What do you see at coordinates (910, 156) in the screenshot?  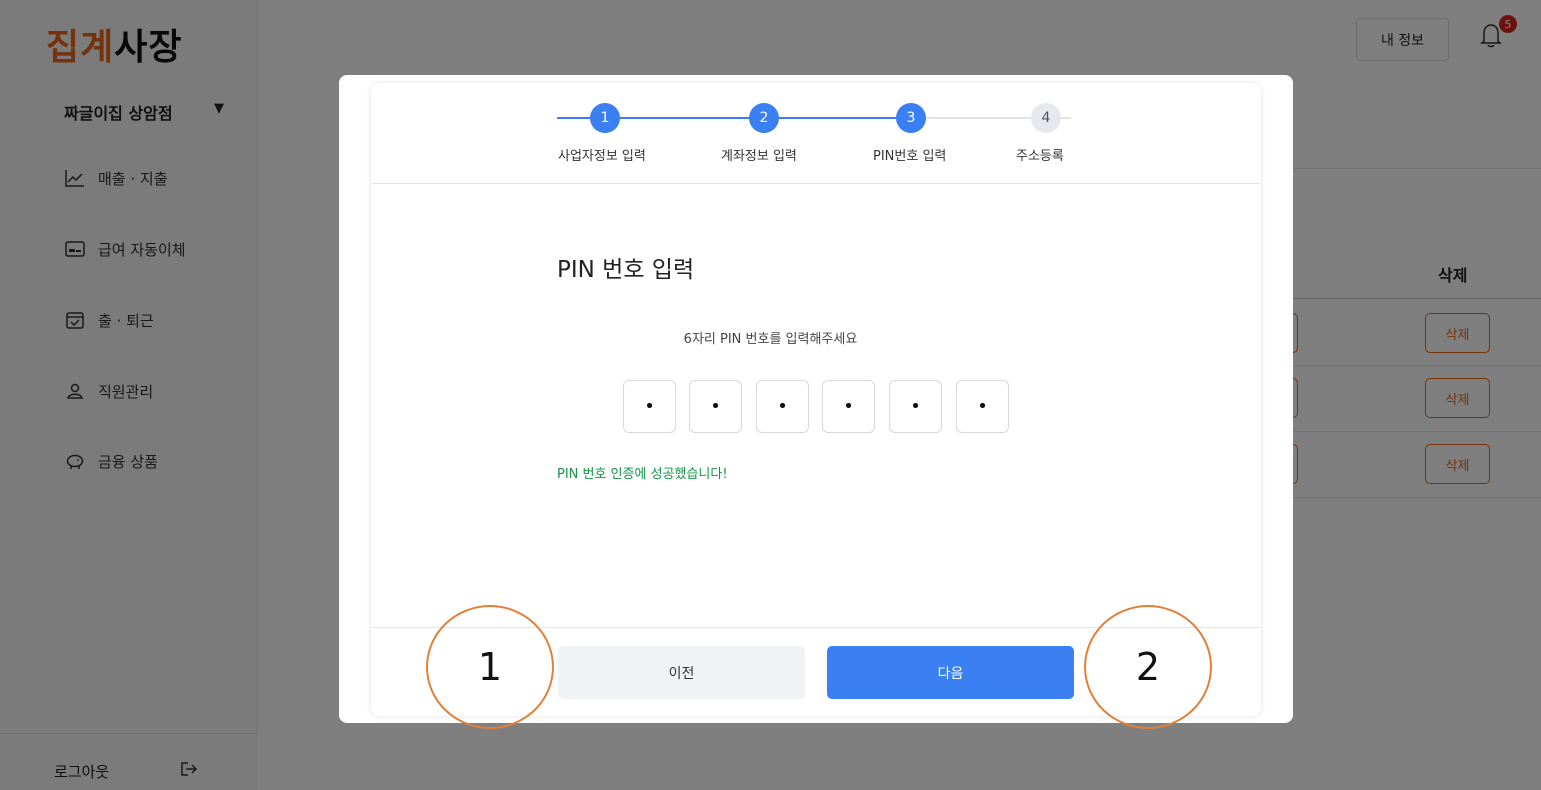 I see `step-3-label: PIN번호 입력` at bounding box center [910, 156].